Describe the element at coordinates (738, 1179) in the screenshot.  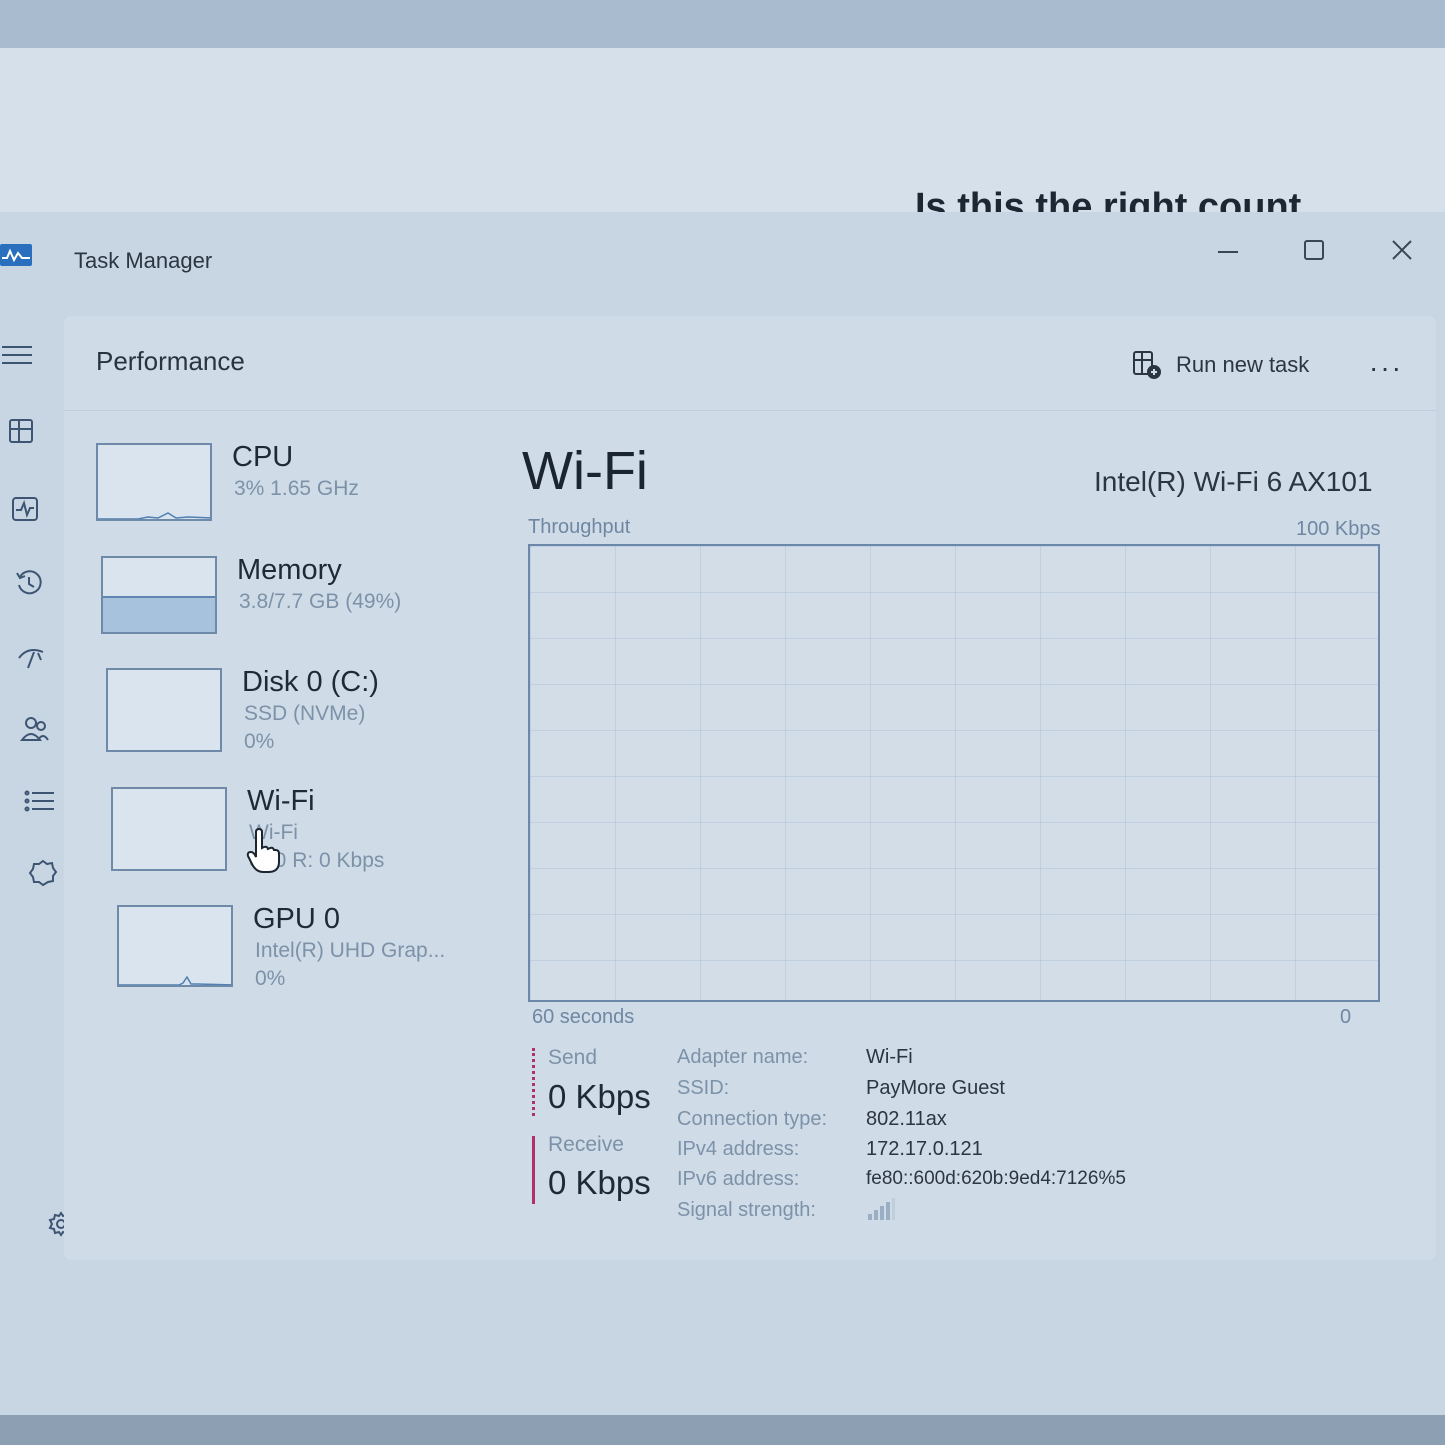
I see `property-label: IPv6 address:` at that location.